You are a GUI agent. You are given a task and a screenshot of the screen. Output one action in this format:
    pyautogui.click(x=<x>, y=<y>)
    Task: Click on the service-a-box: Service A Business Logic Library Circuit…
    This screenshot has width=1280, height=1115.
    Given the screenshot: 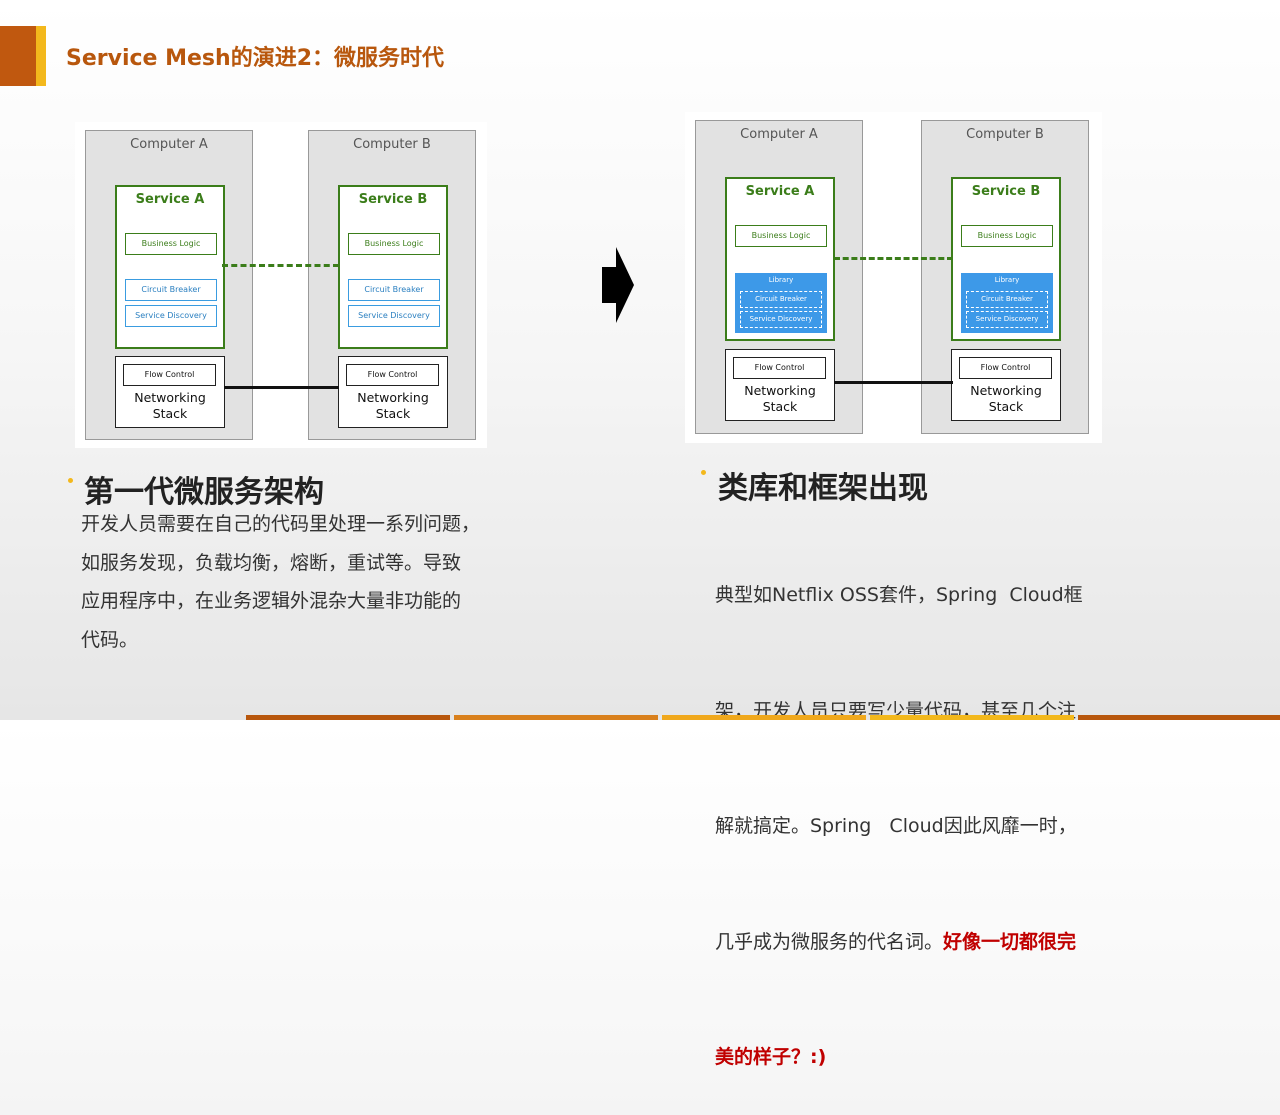 What is the action you would take?
    pyautogui.click(x=780, y=259)
    